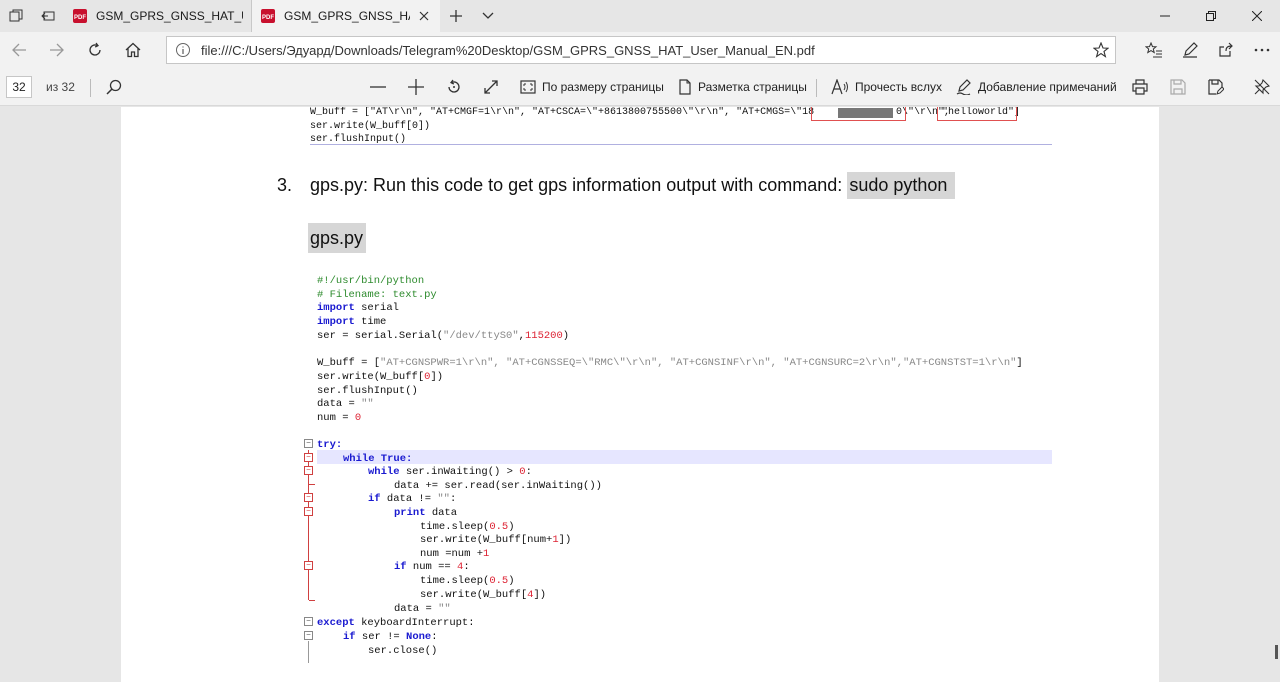 Image resolution: width=1280 pixels, height=682 pixels. Describe the element at coordinates (752, 87) in the screenshot. I see `page-layout-label: Разметка страницы` at that location.